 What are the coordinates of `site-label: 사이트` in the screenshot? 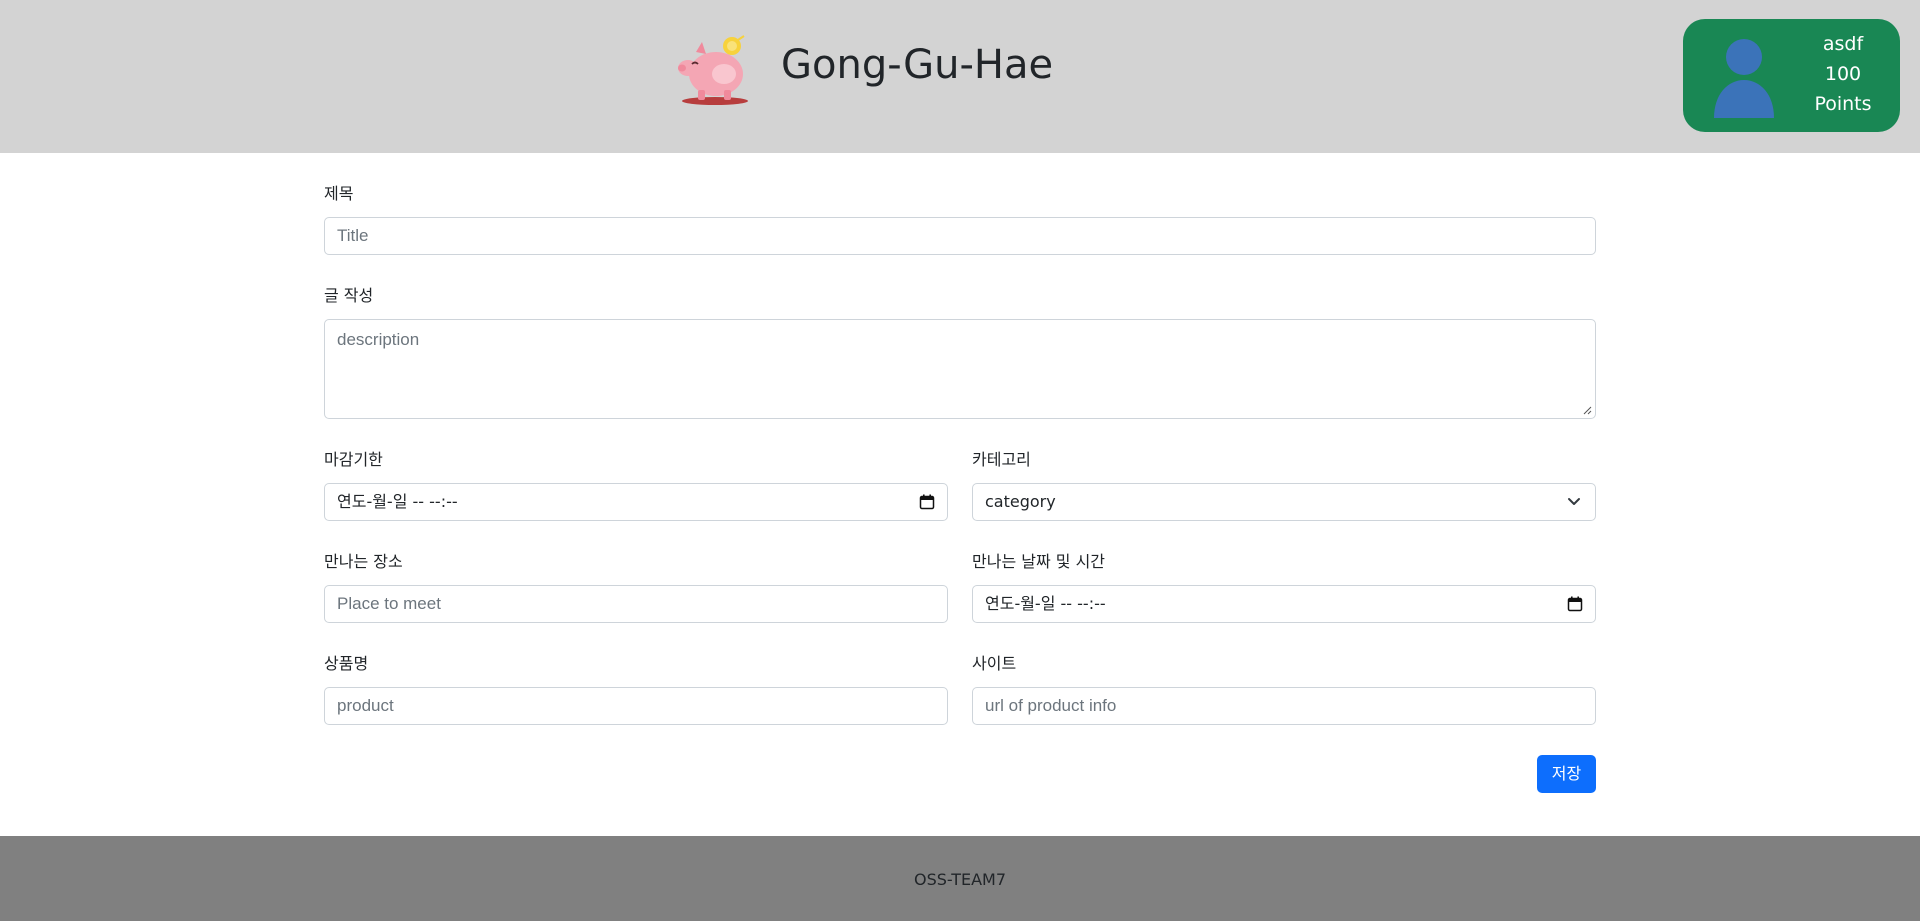 It's located at (994, 663).